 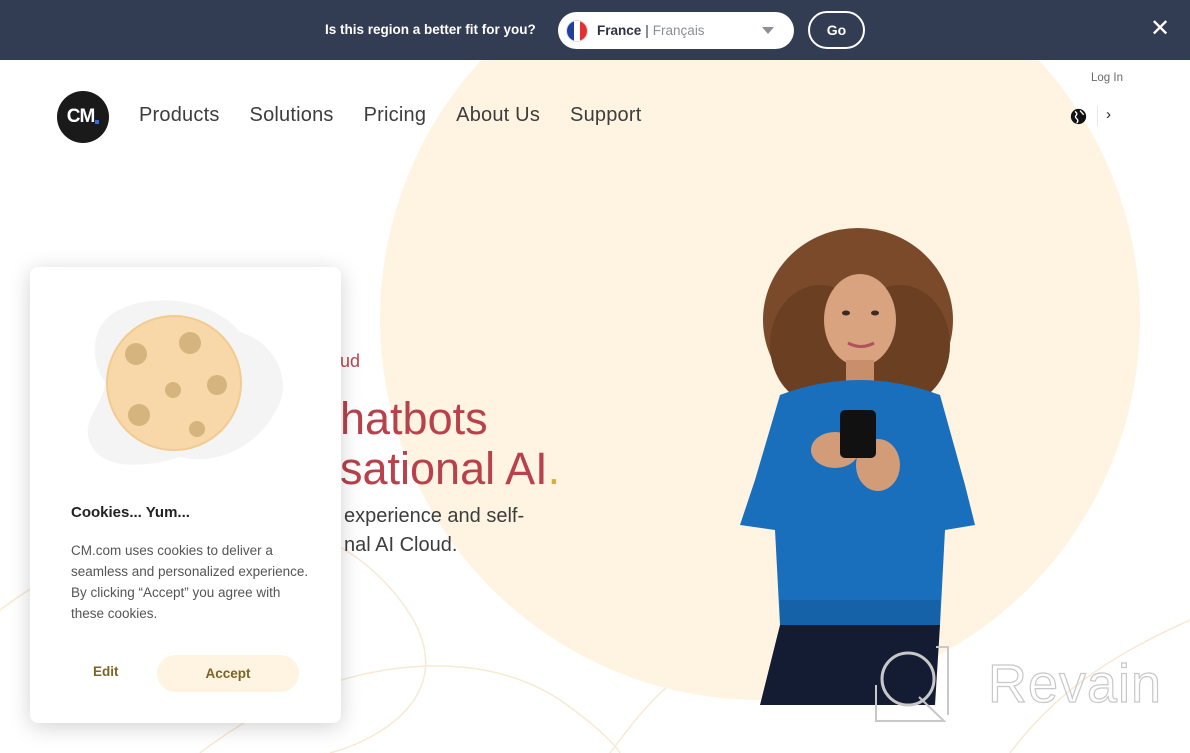 What do you see at coordinates (434, 516) in the screenshot?
I see `hero-subtitle-line1: experience and self-` at bounding box center [434, 516].